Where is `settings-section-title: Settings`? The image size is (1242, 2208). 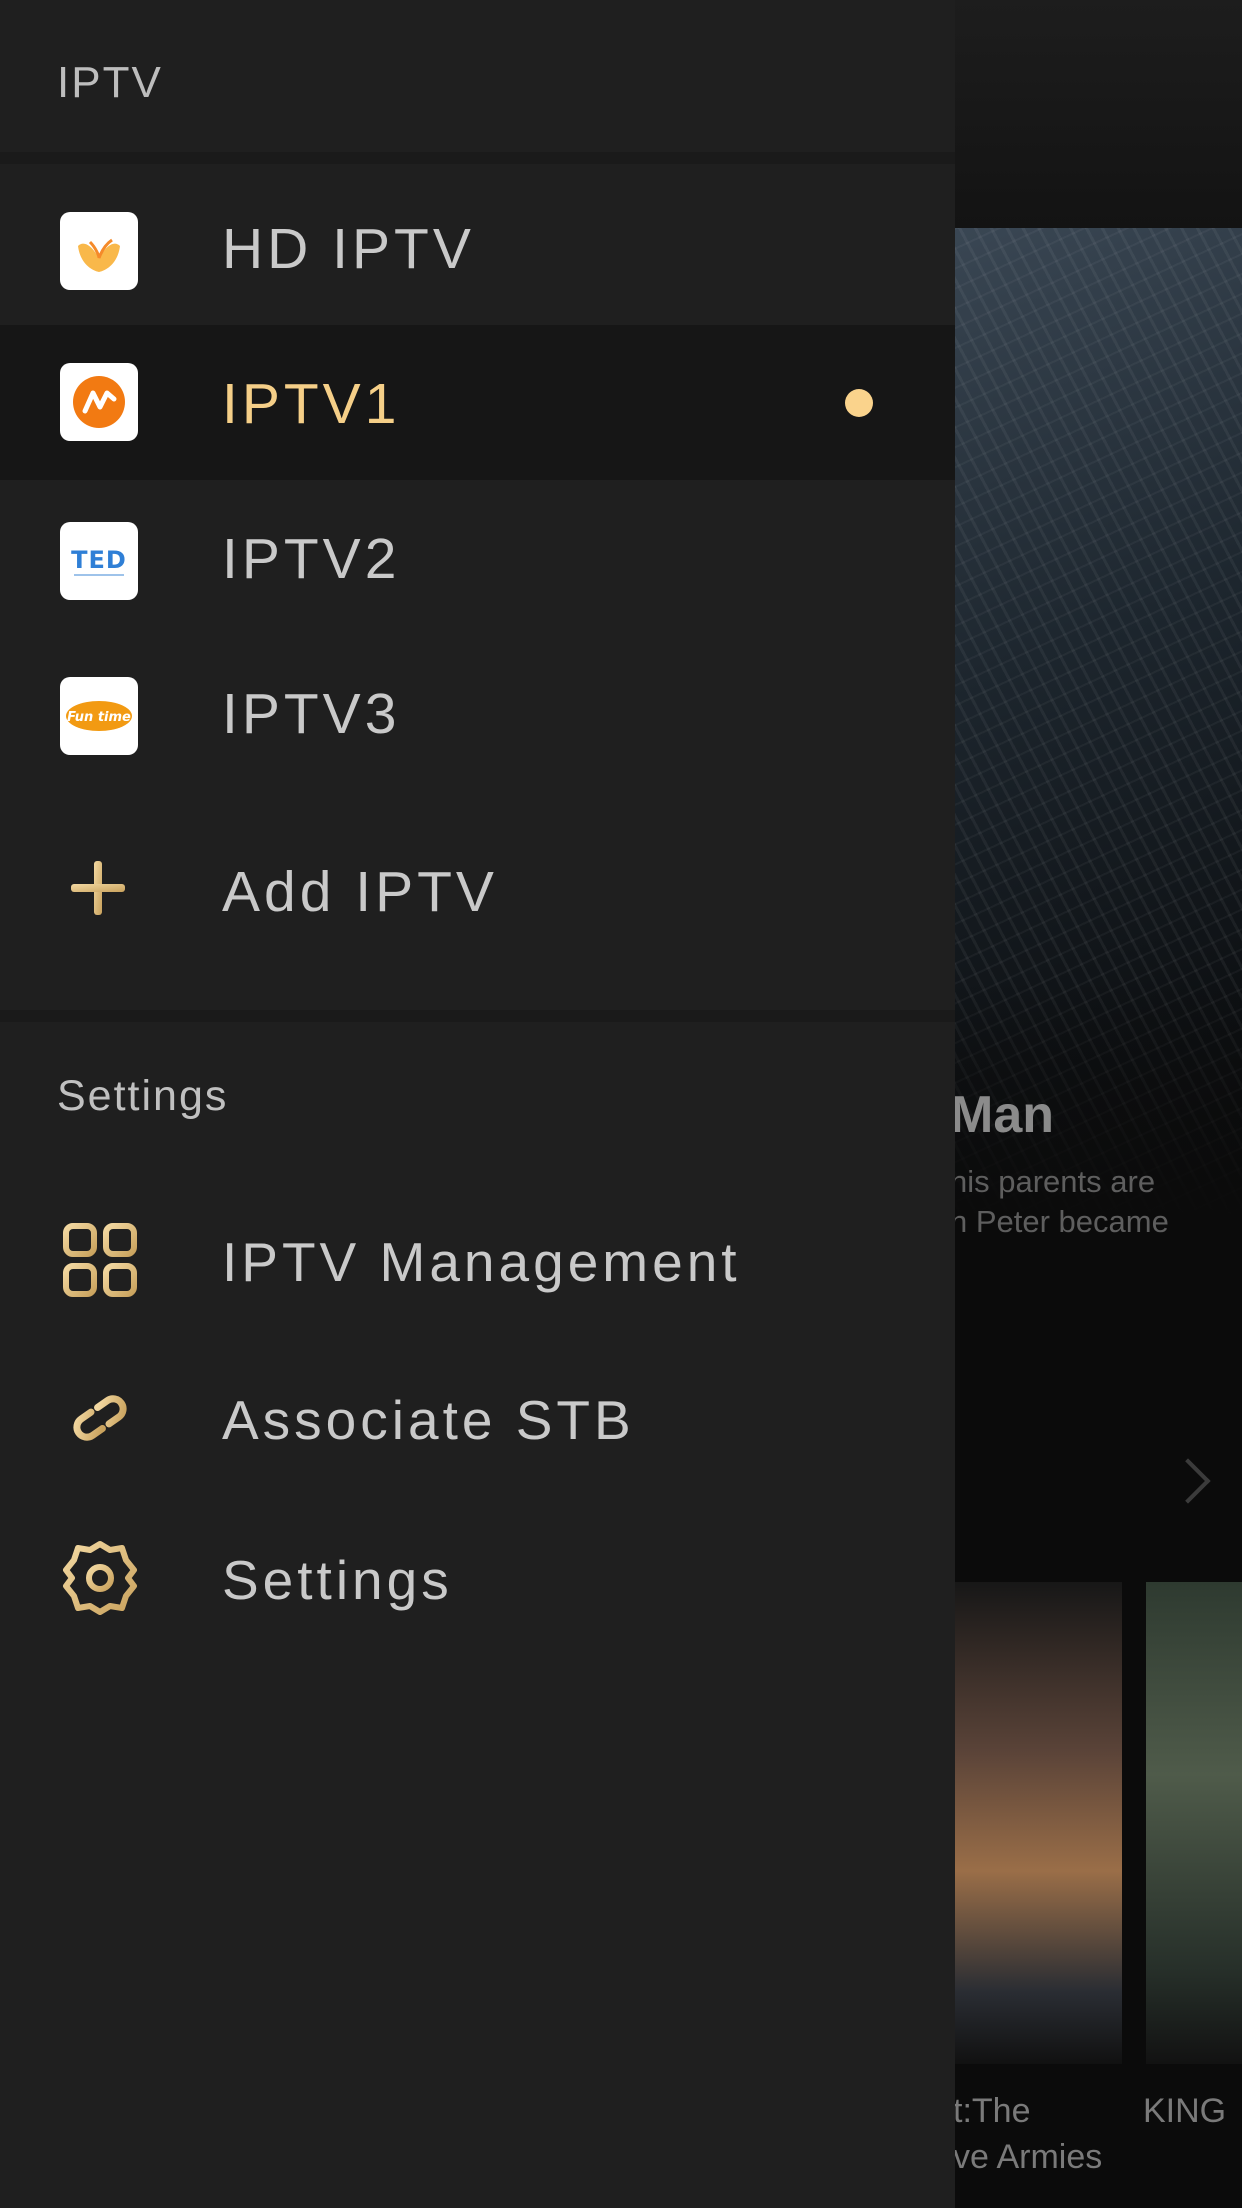 settings-section-title: Settings is located at coordinates (143, 1096).